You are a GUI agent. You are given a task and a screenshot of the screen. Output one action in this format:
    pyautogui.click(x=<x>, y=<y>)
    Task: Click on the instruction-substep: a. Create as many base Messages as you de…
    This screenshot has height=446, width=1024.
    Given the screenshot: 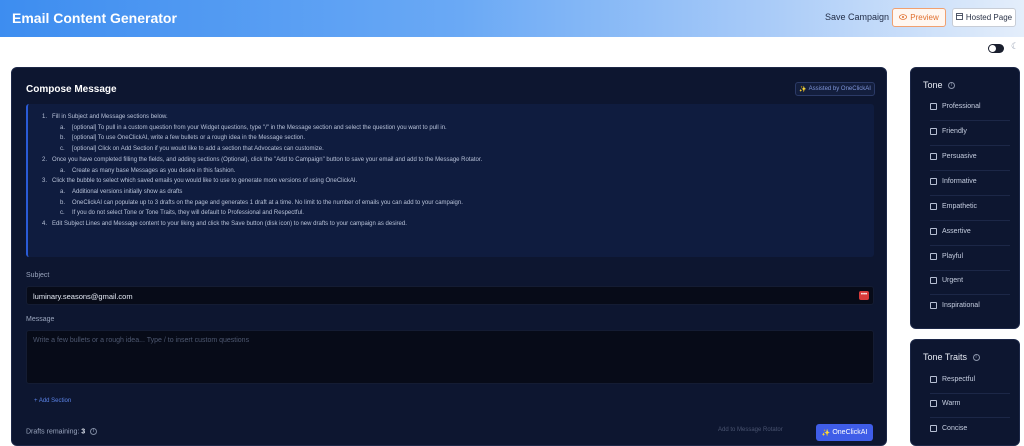 What is the action you would take?
    pyautogui.click(x=148, y=170)
    